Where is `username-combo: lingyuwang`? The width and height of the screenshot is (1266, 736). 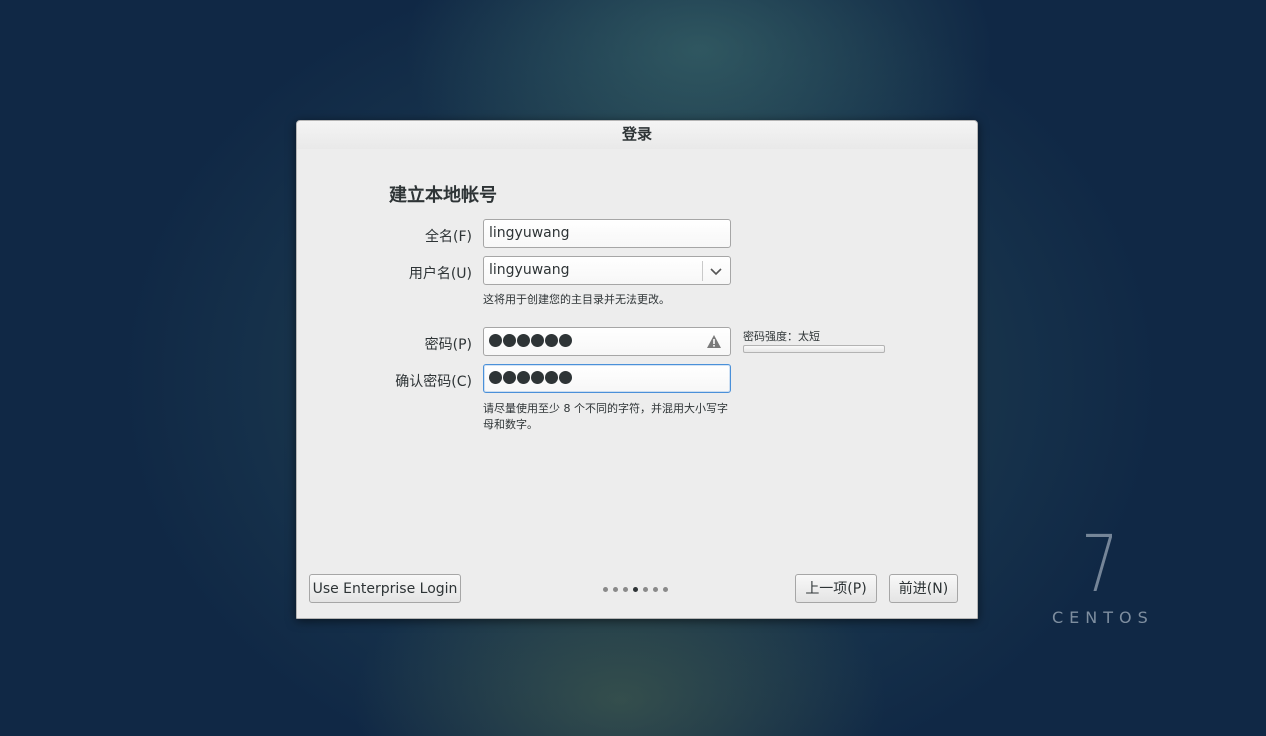
username-combo: lingyuwang is located at coordinates (607, 270).